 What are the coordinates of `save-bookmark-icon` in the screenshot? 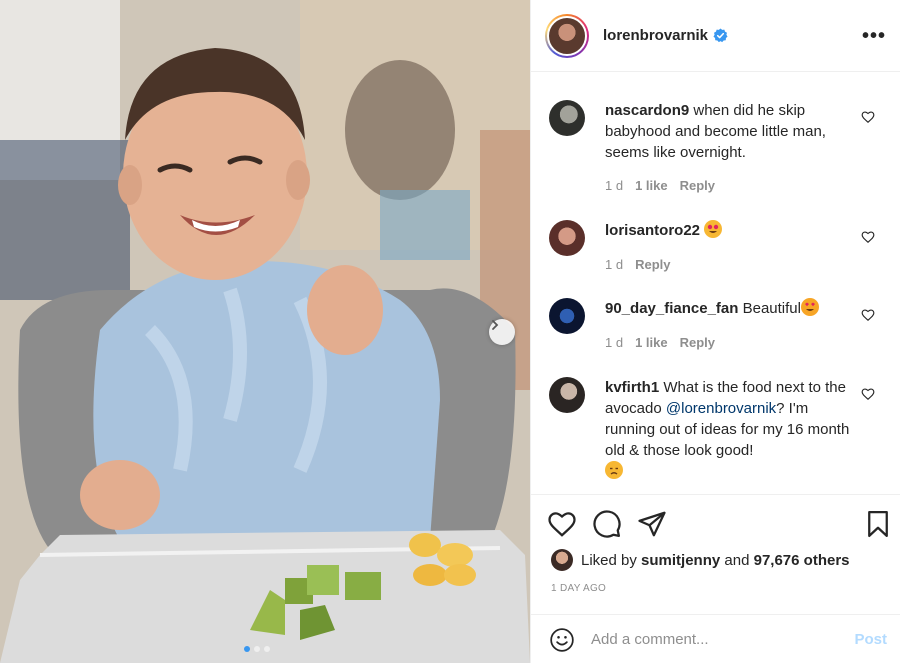 It's located at (878, 524).